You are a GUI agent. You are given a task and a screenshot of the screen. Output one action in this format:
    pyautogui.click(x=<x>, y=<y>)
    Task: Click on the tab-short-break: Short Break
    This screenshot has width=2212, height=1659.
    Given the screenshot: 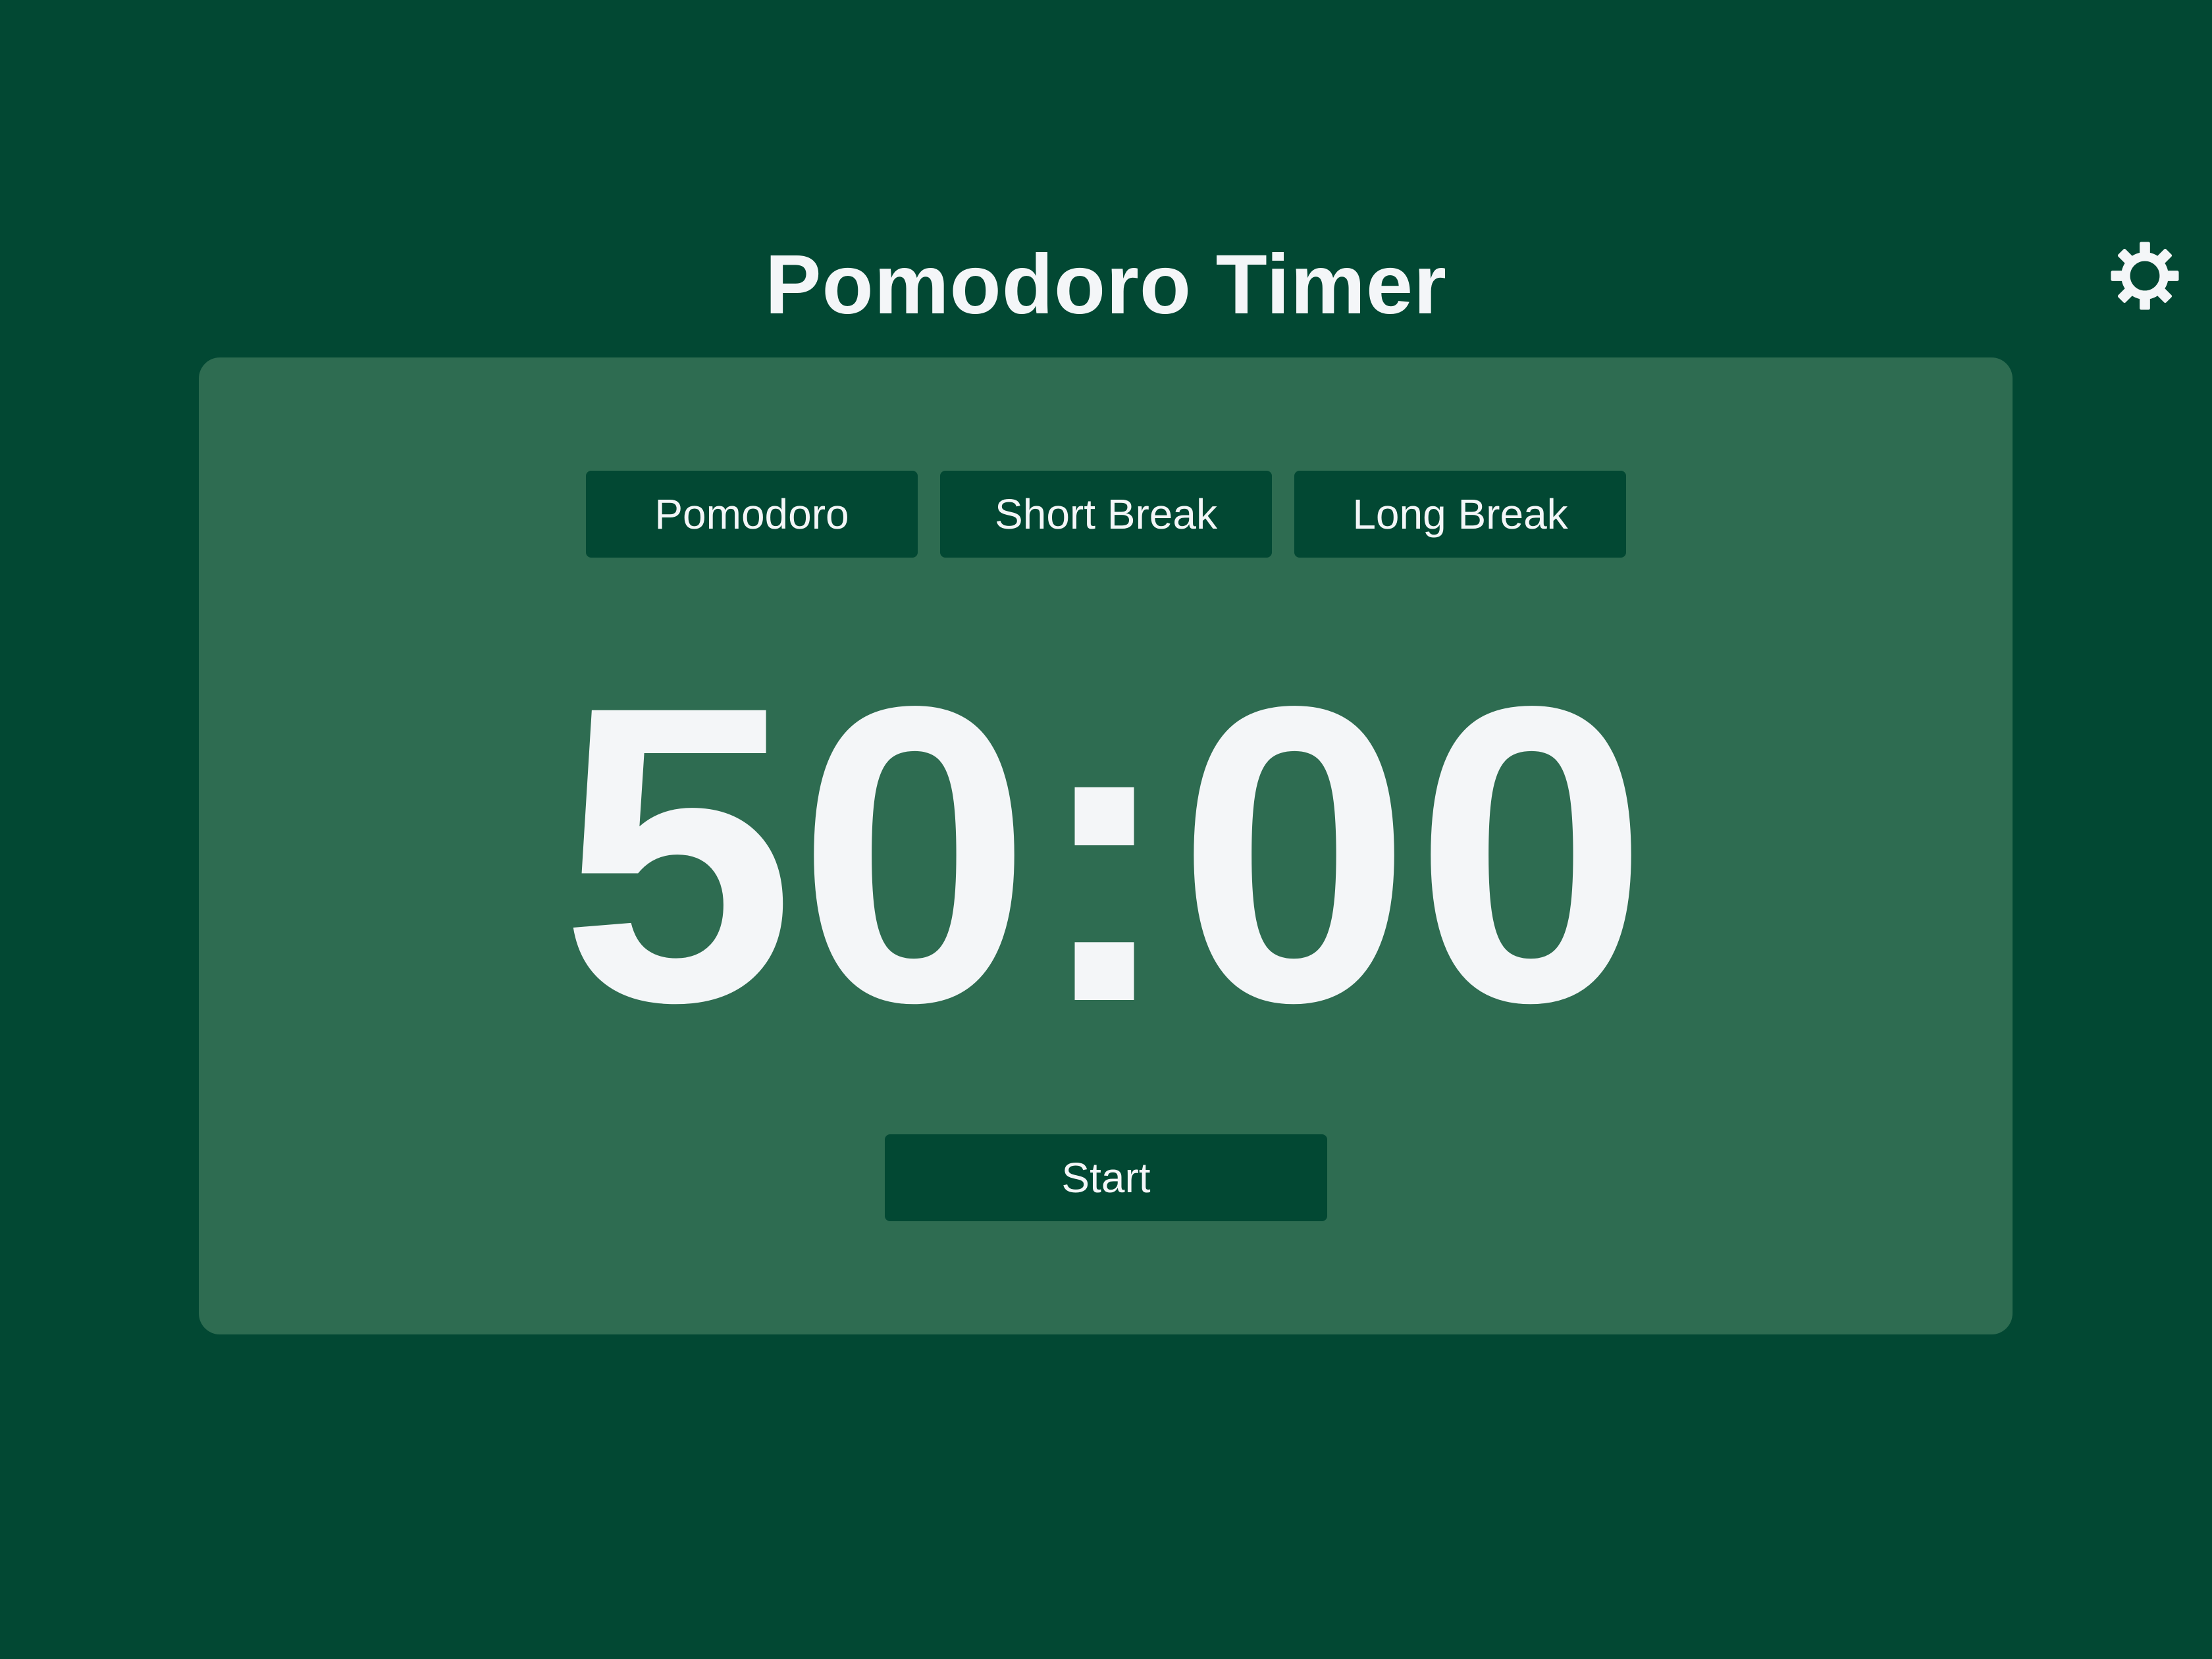 What is the action you would take?
    pyautogui.click(x=1106, y=514)
    